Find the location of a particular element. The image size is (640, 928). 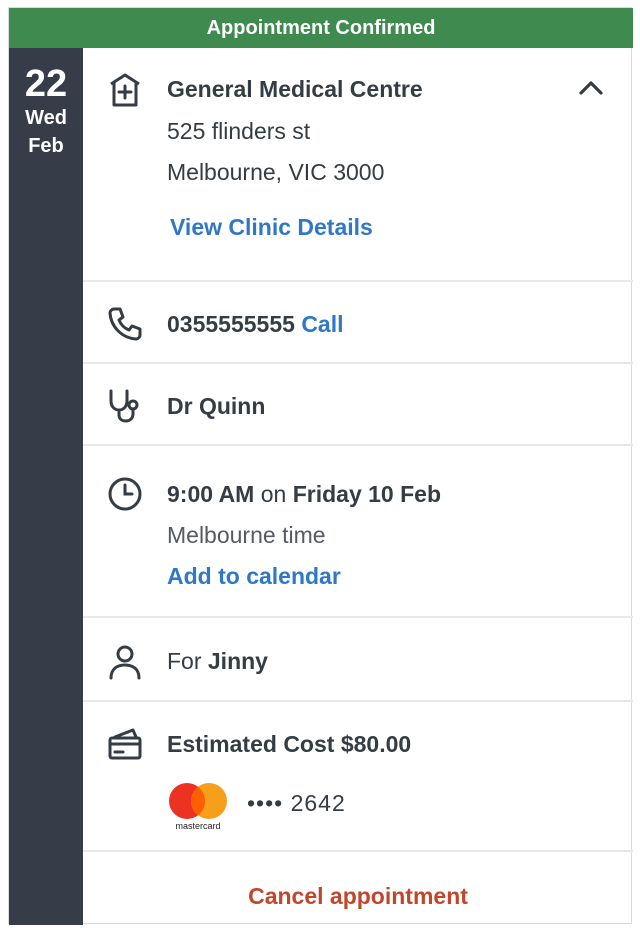

call-link: Call is located at coordinates (322, 324).